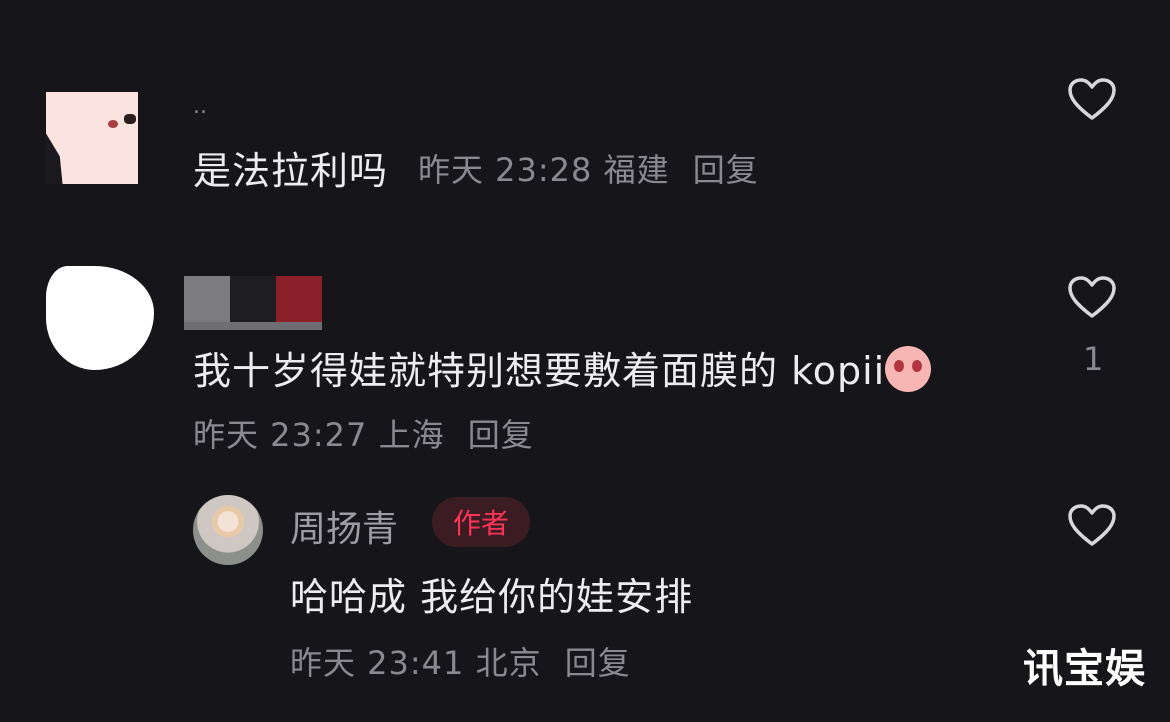 This screenshot has width=1170, height=722. What do you see at coordinates (1093, 359) in the screenshot?
I see `like-count: 1` at bounding box center [1093, 359].